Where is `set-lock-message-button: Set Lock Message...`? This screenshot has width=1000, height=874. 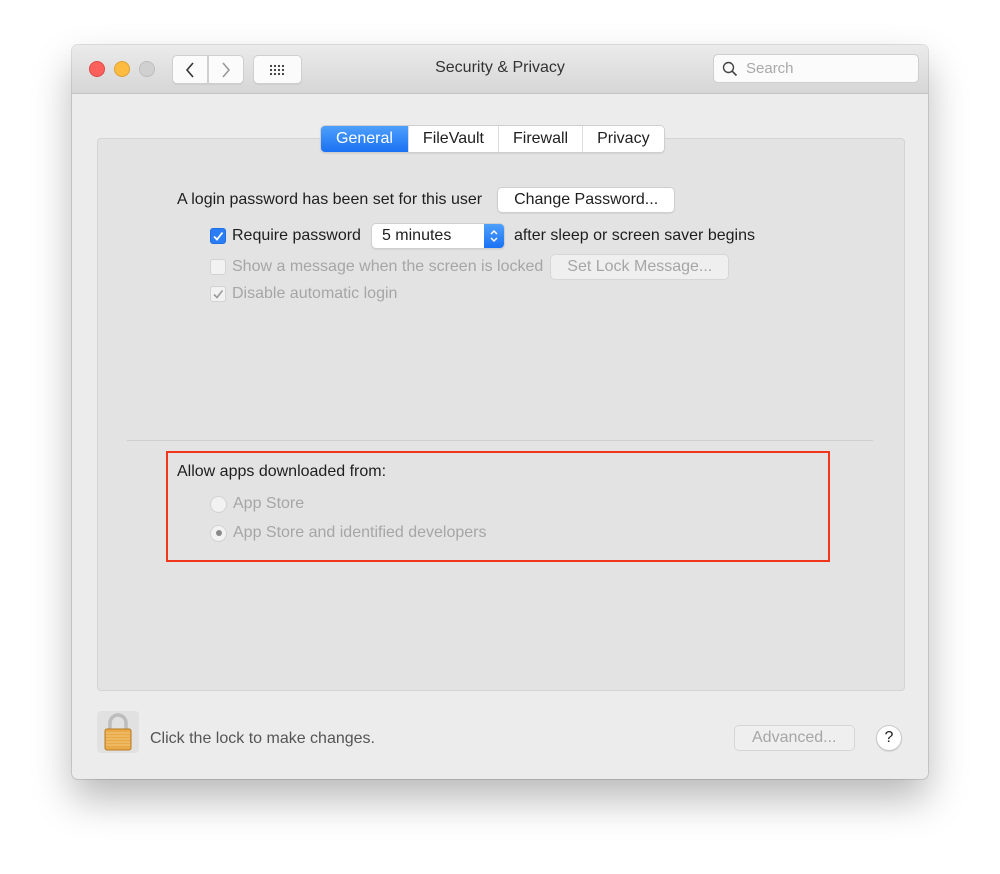
set-lock-message-button: Set Lock Message... is located at coordinates (640, 267).